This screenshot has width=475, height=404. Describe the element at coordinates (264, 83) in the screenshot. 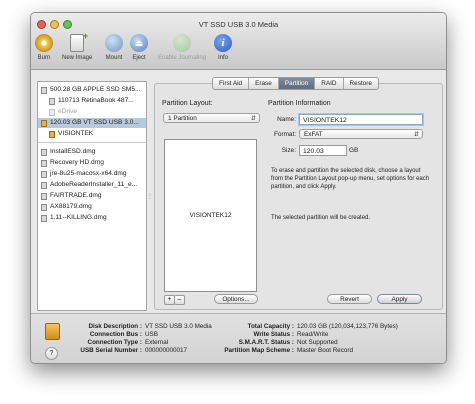

I see `tab-erase: Erase` at that location.